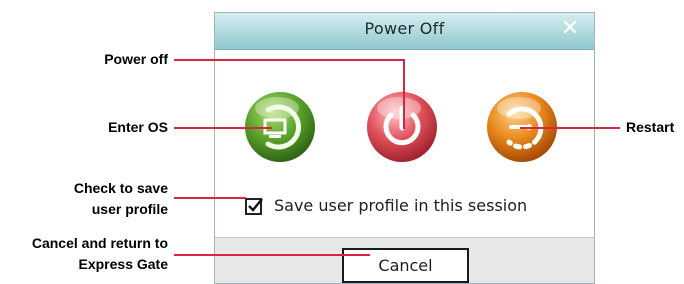 Image resolution: width=684 pixels, height=284 pixels. What do you see at coordinates (401, 205) in the screenshot?
I see `save-profile-label: Save user profile in this session` at bounding box center [401, 205].